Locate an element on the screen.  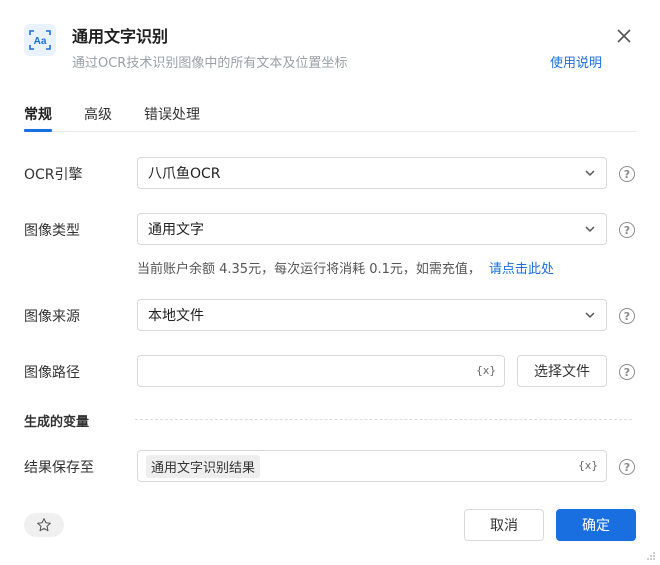
usage-help-link: 使用说明 is located at coordinates (576, 61).